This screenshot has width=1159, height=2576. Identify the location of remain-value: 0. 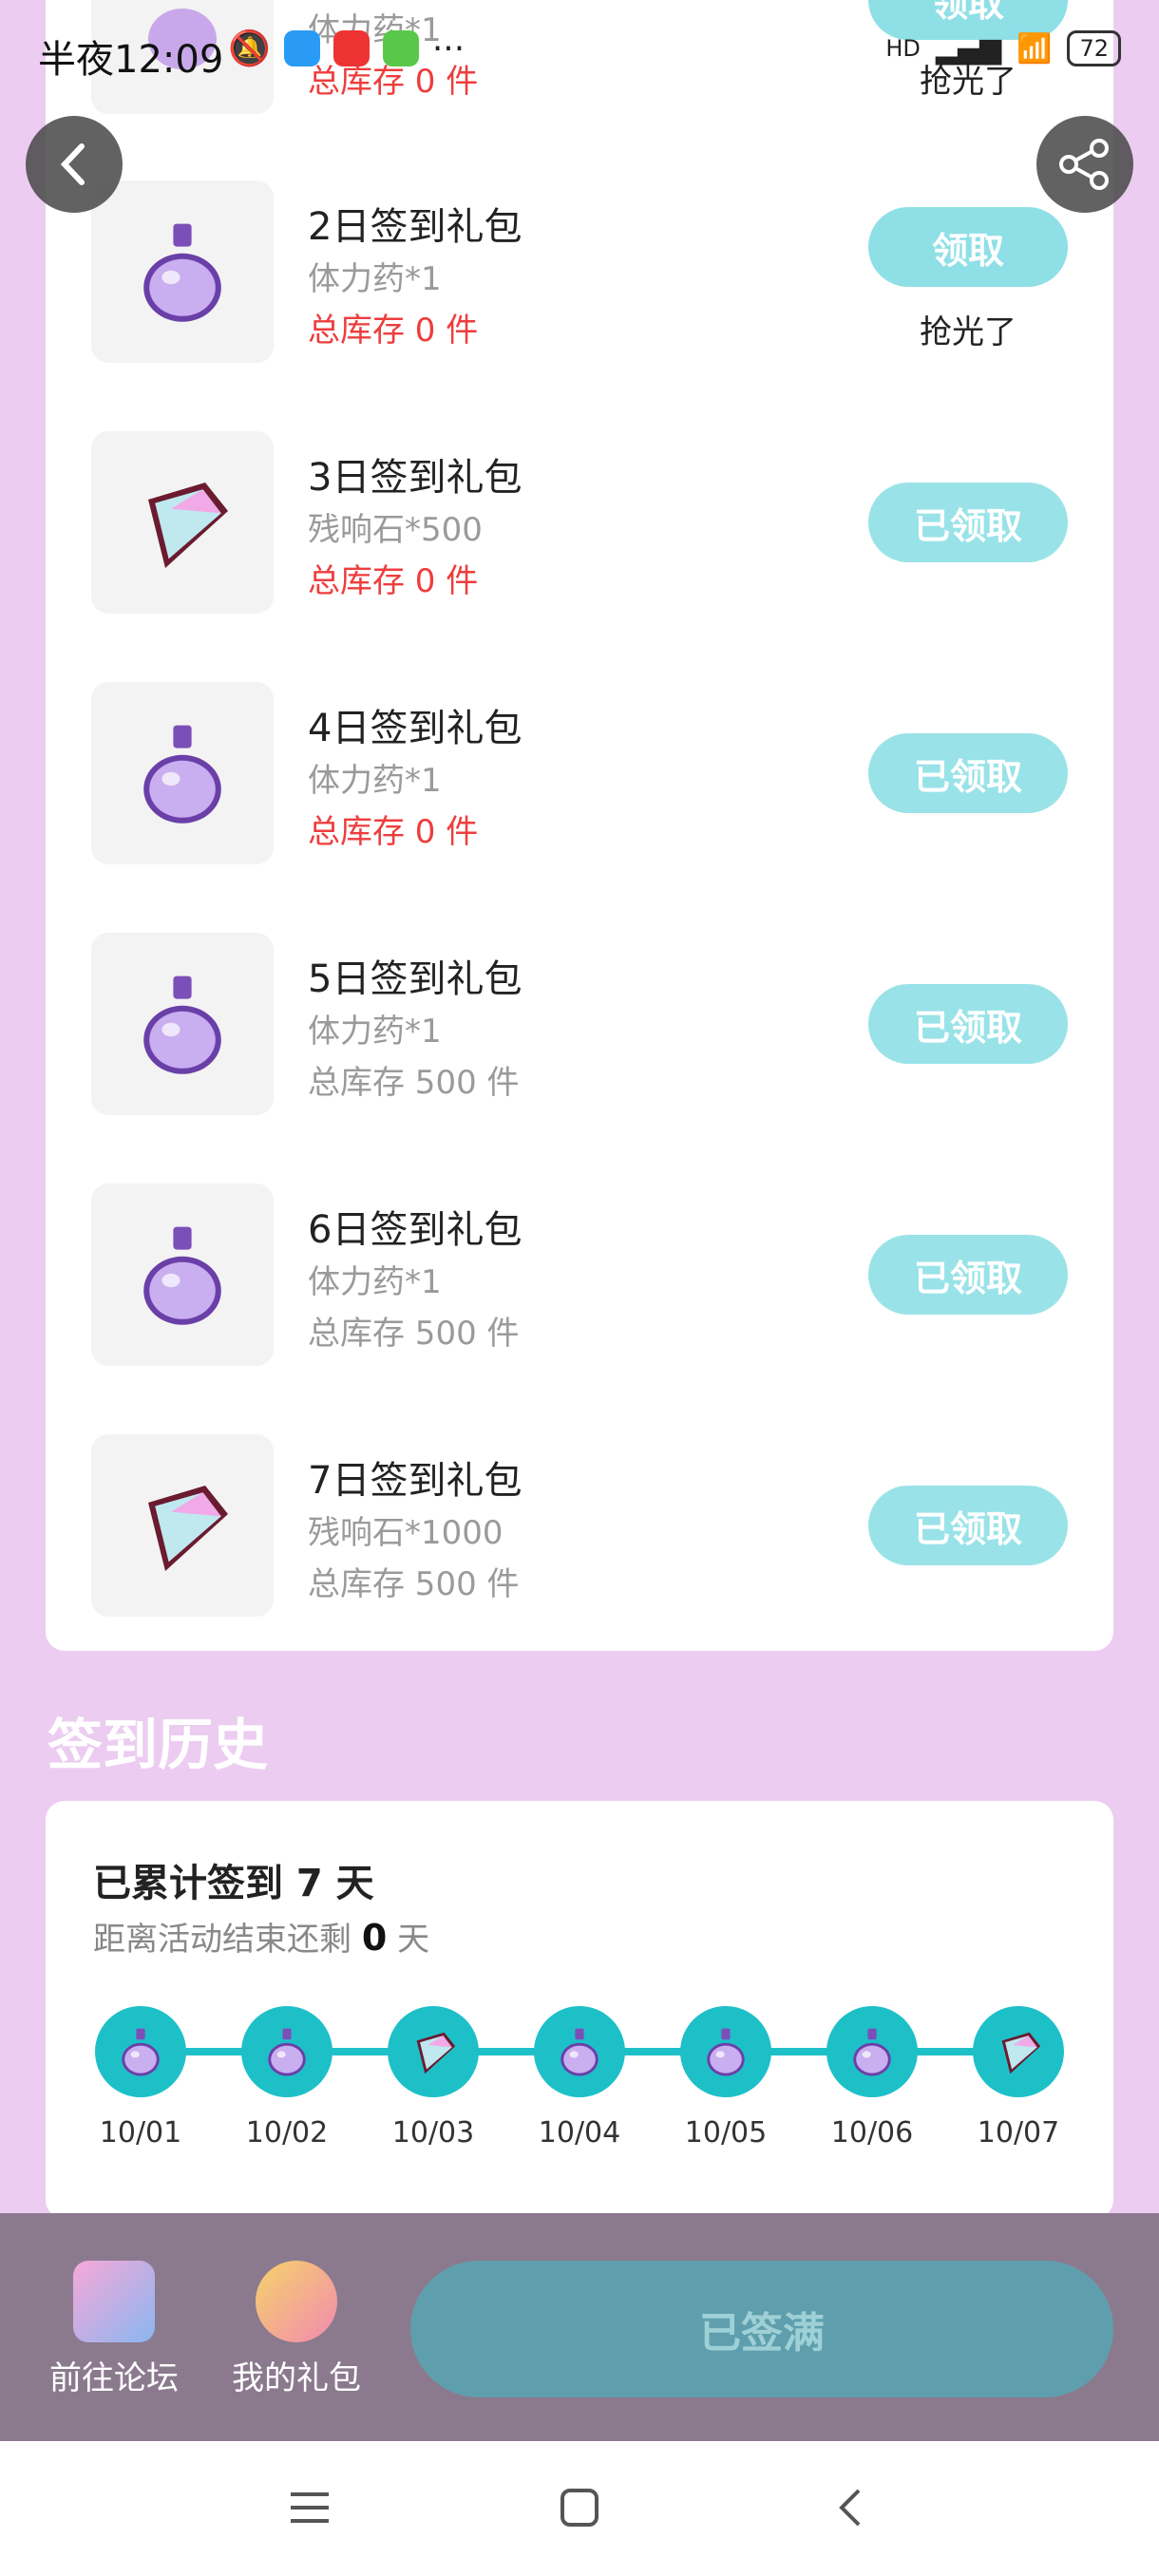
(374, 1938).